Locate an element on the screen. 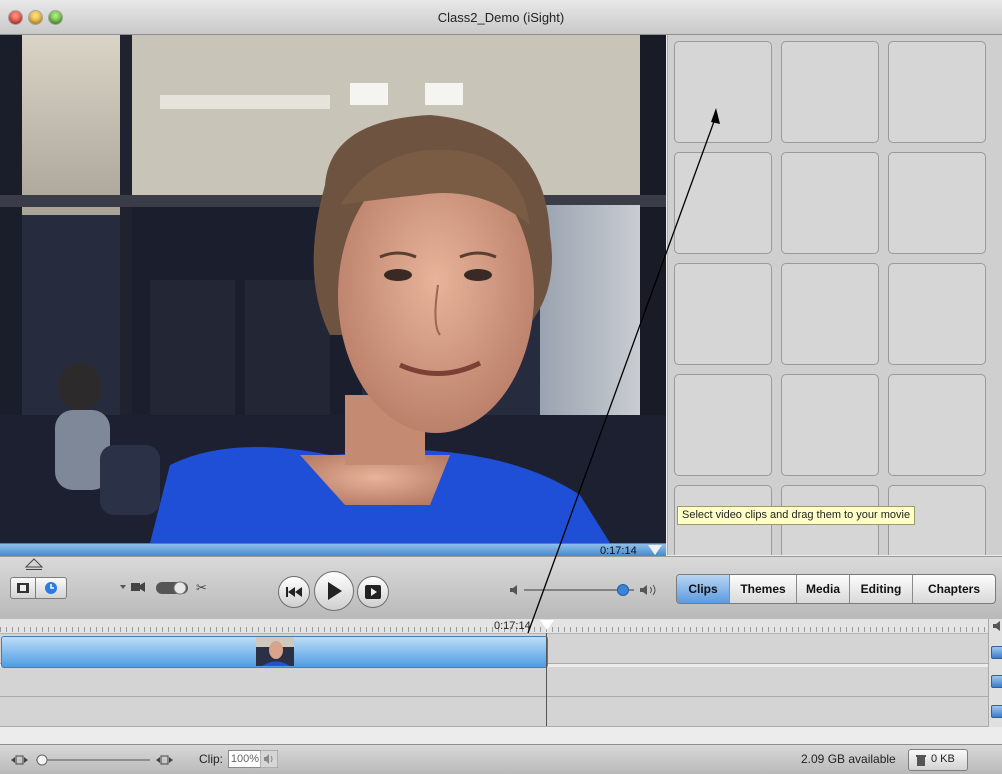  window-title: Class2_Demo (iSight) is located at coordinates (501, 17).